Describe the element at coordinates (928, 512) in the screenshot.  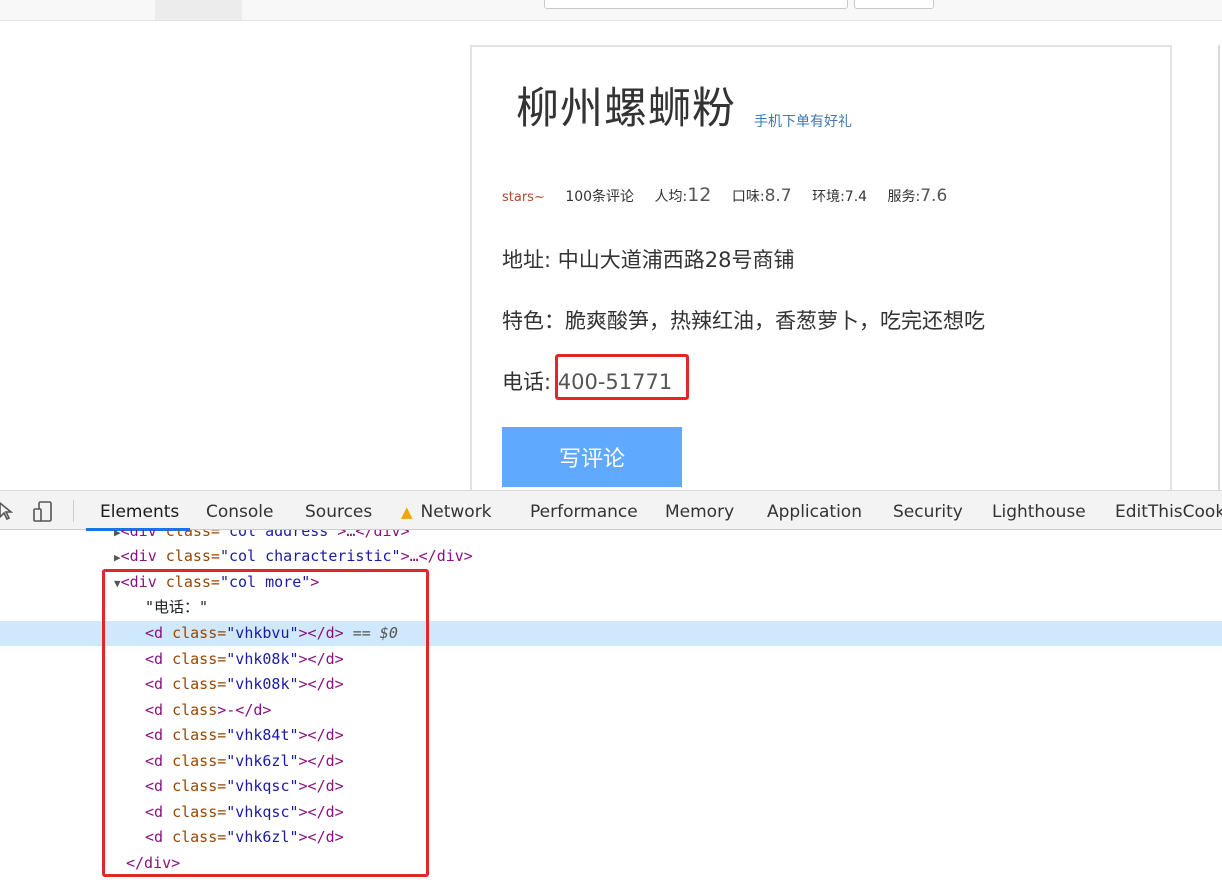
I see `tab-security: Security` at that location.